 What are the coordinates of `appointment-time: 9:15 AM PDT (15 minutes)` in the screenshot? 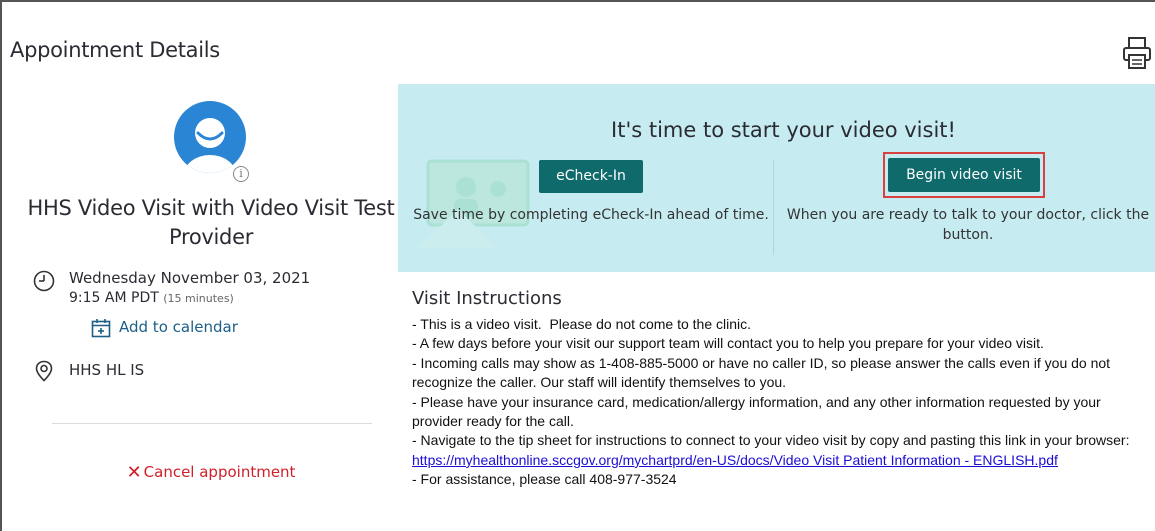 It's located at (151, 298).